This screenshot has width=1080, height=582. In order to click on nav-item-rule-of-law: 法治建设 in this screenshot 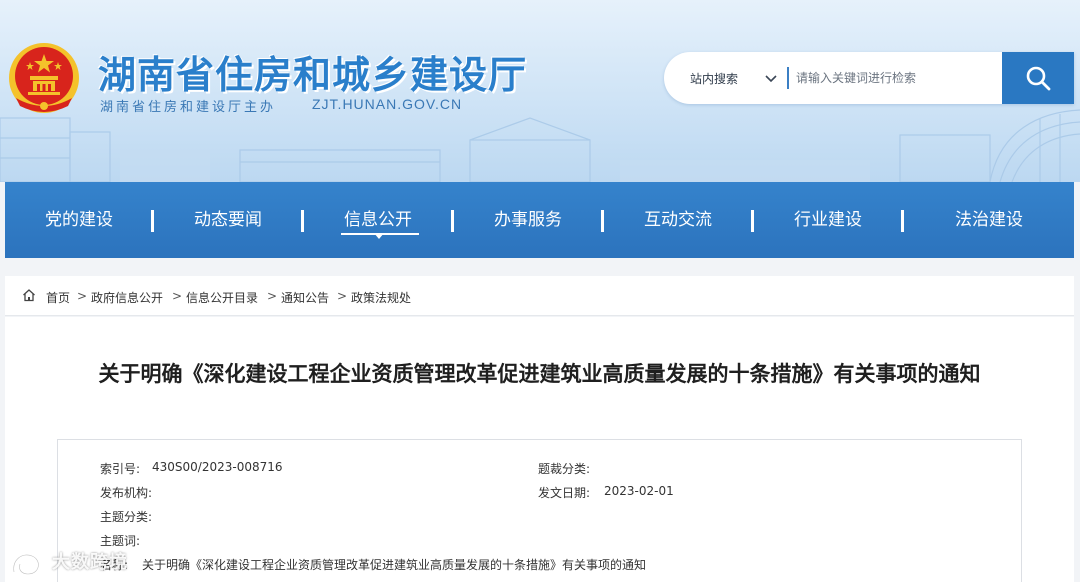, I will do `click(989, 220)`.